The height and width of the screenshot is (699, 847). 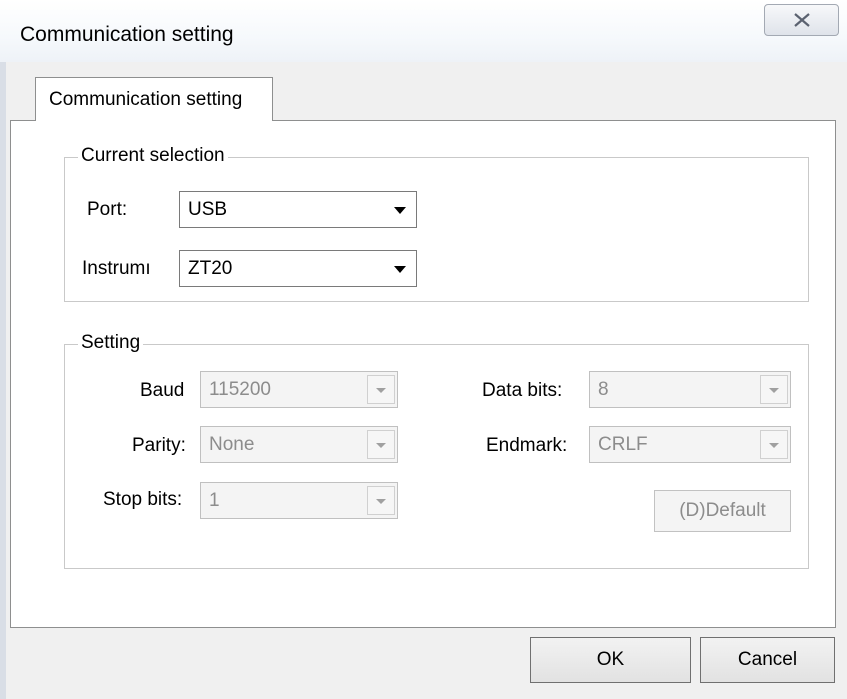 What do you see at coordinates (767, 660) in the screenshot?
I see `cancel-button: Cancel` at bounding box center [767, 660].